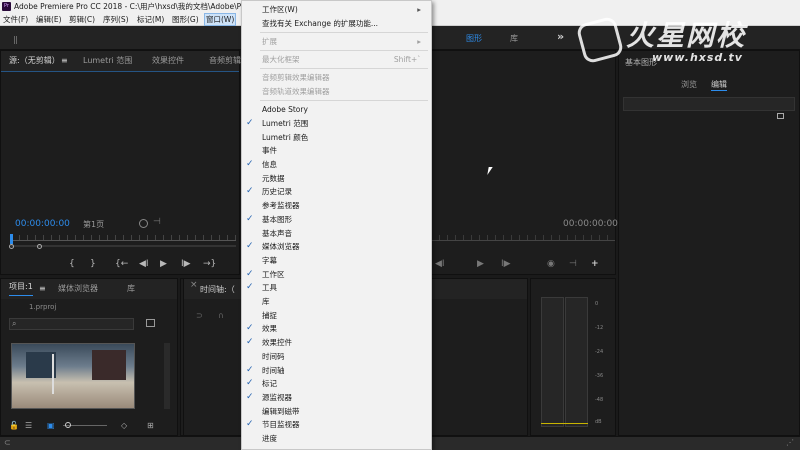  What do you see at coordinates (336, 192) in the screenshot?
I see `window-menu-item: ✓ 历史记录` at bounding box center [336, 192].